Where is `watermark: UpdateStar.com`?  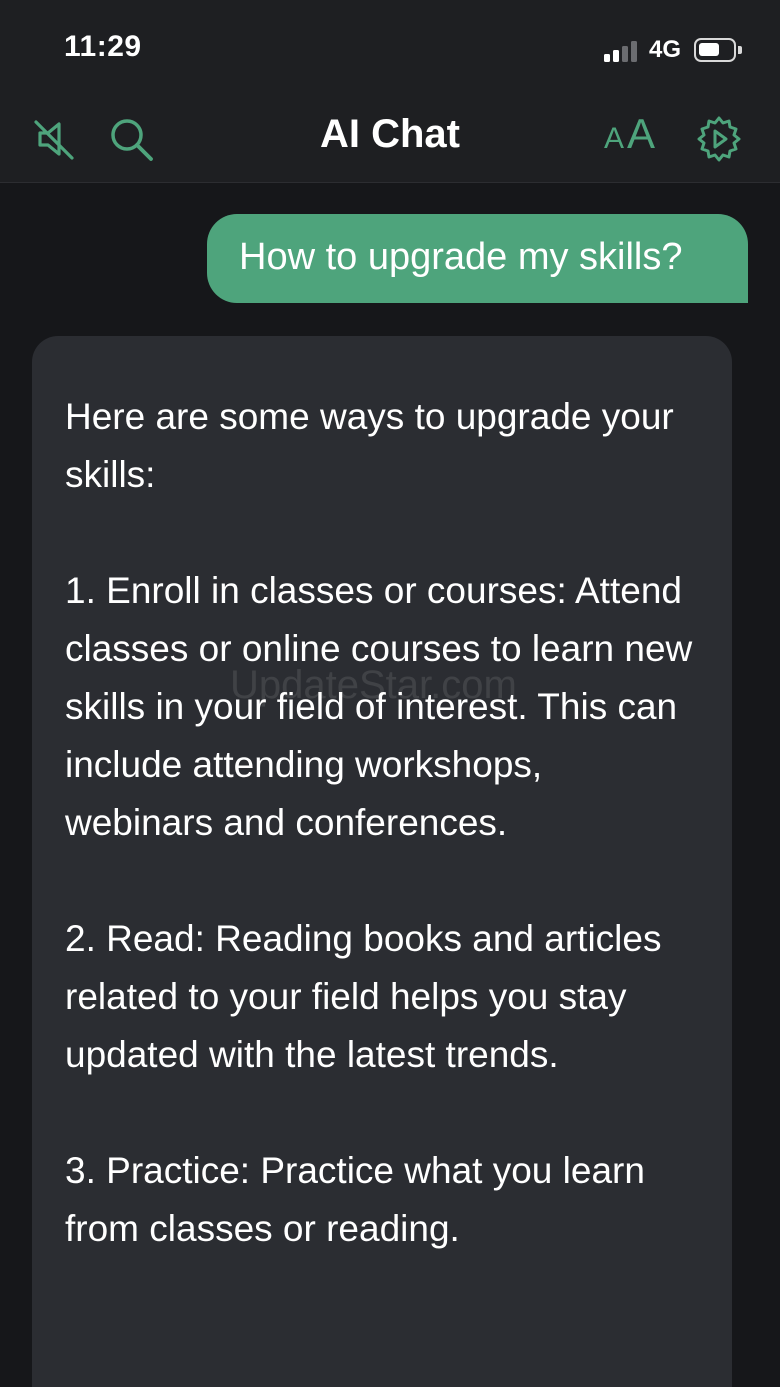
watermark: UpdateStar.com is located at coordinates (373, 685).